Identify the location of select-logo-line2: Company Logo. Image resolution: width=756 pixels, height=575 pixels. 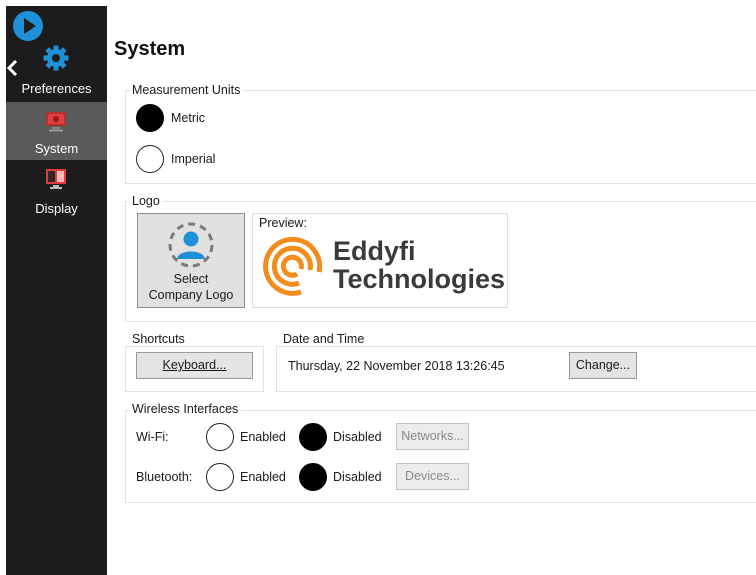
(191, 295).